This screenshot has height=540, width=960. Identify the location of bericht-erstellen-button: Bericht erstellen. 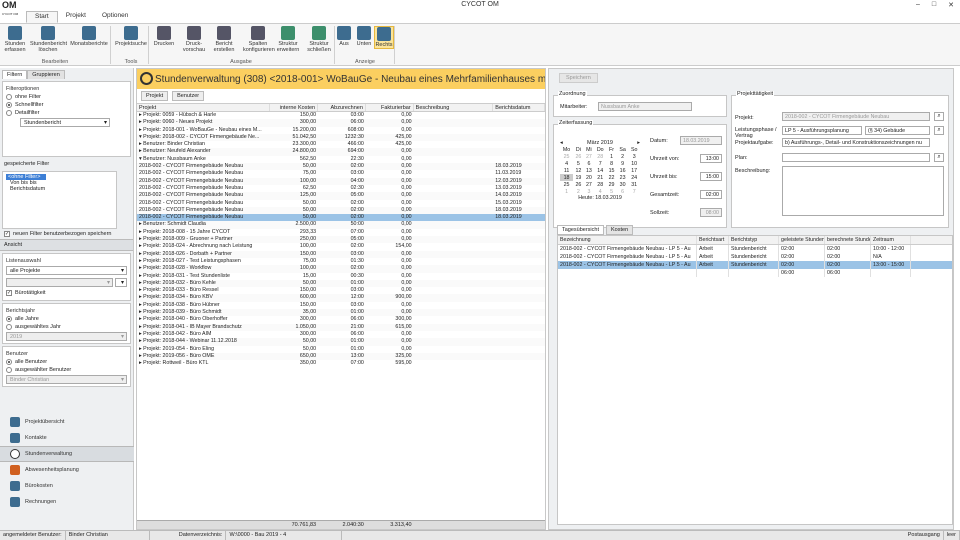
(224, 39).